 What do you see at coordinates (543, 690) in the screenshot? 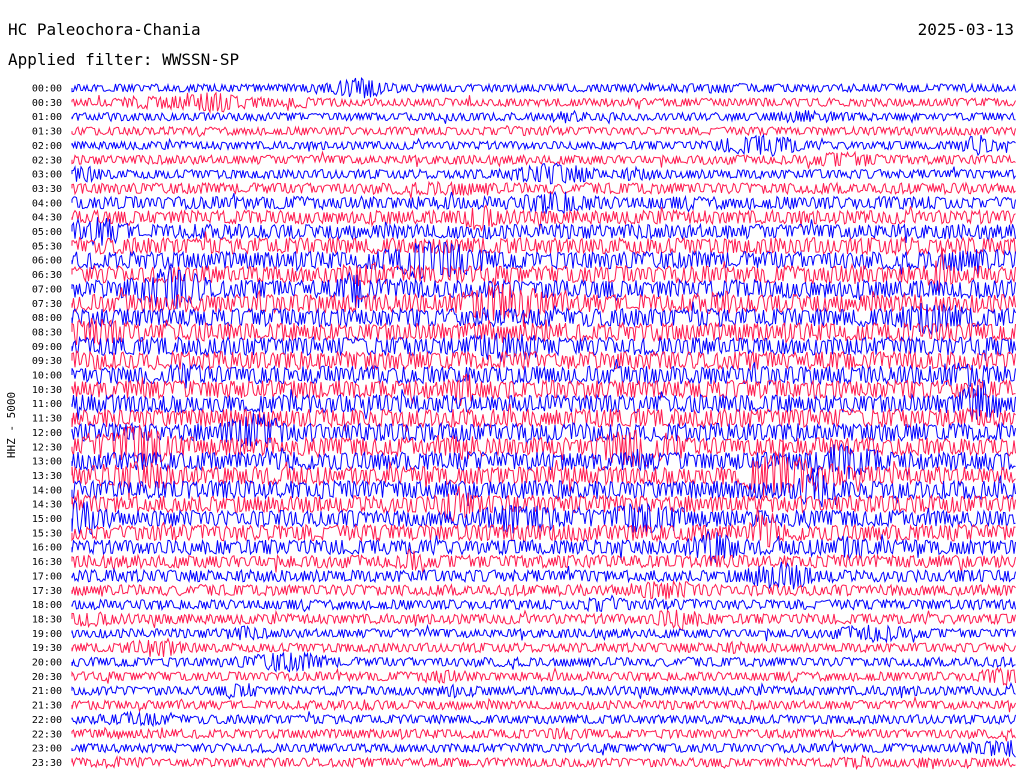
I see `trace-21:00` at bounding box center [543, 690].